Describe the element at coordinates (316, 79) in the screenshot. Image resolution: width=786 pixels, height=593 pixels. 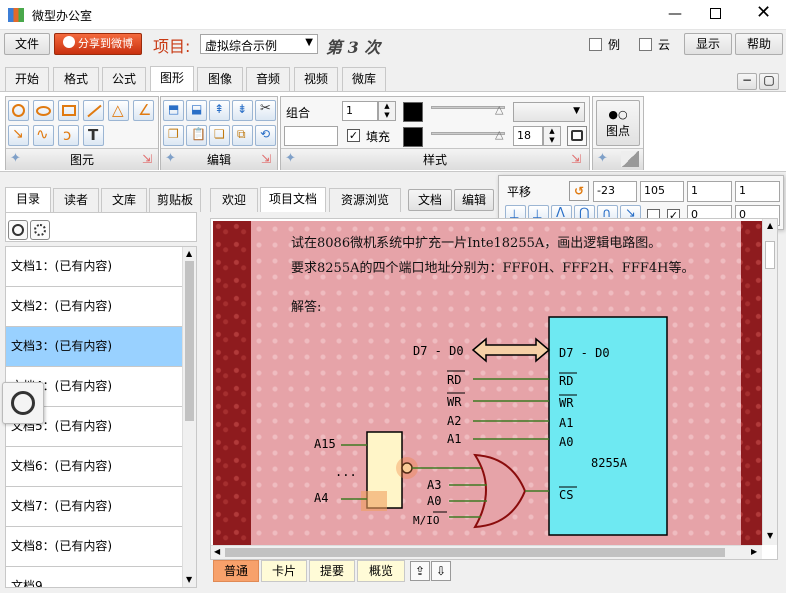
I see `tab-video: 视频` at that location.